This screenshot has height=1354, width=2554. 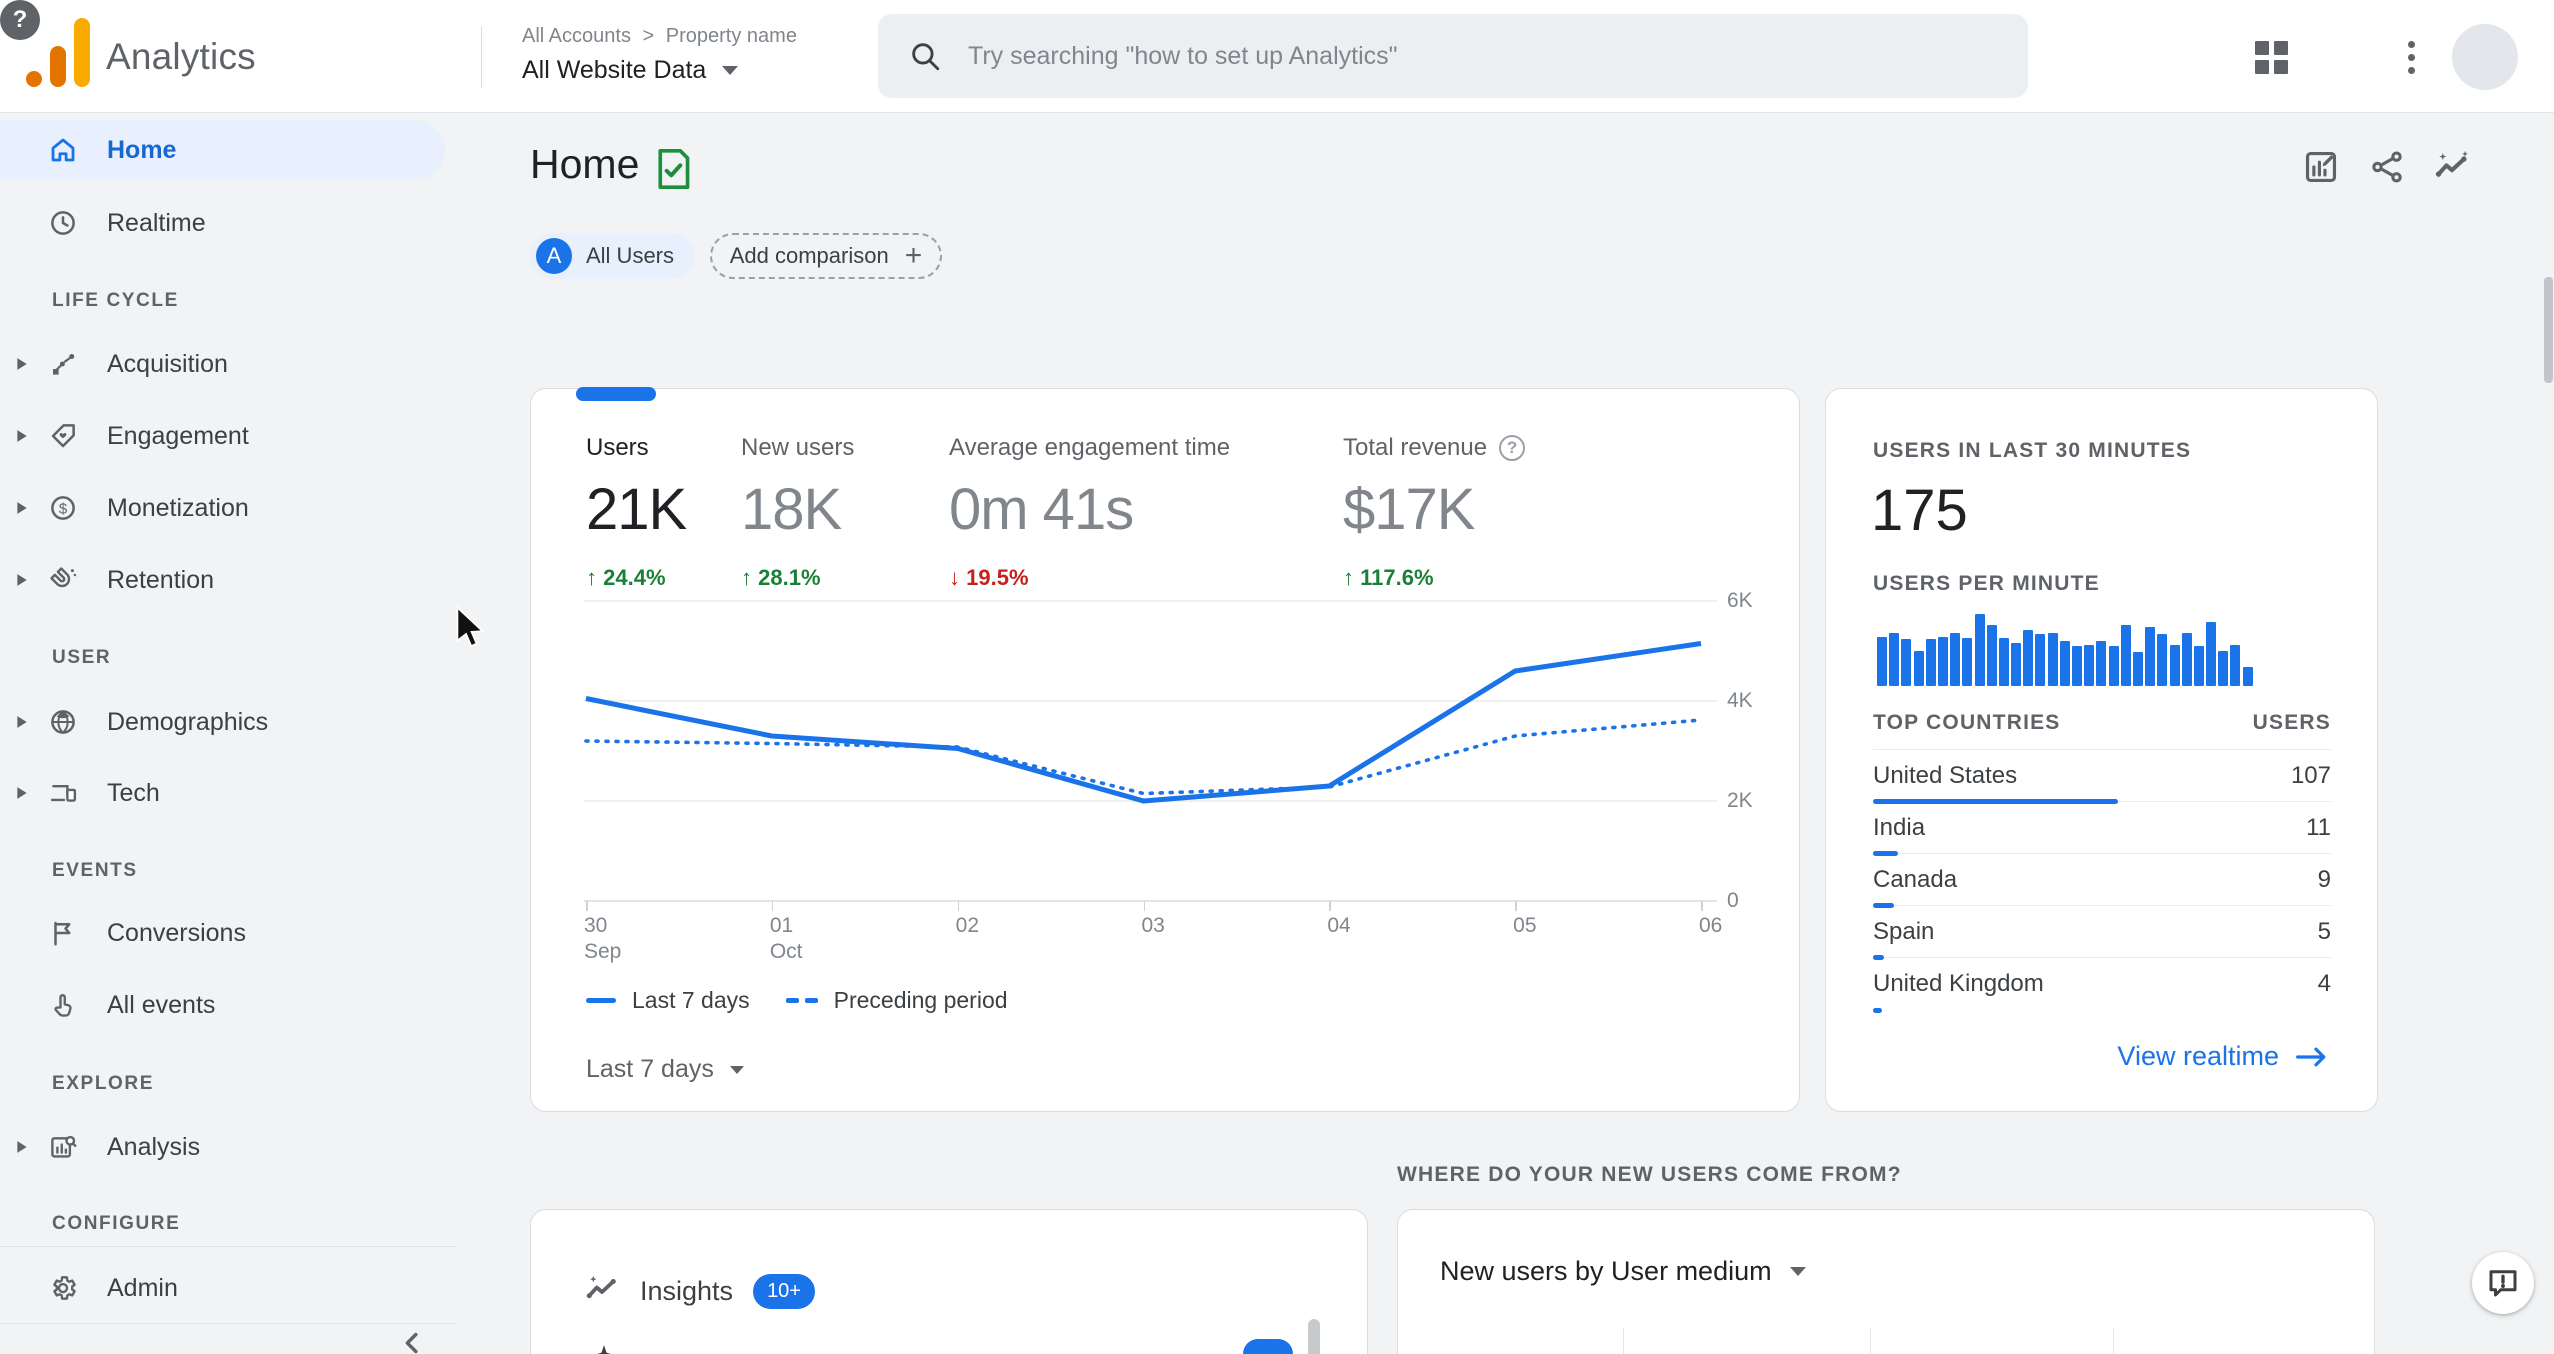 What do you see at coordinates (2321, 169) in the screenshot?
I see `customize-report-icon` at bounding box center [2321, 169].